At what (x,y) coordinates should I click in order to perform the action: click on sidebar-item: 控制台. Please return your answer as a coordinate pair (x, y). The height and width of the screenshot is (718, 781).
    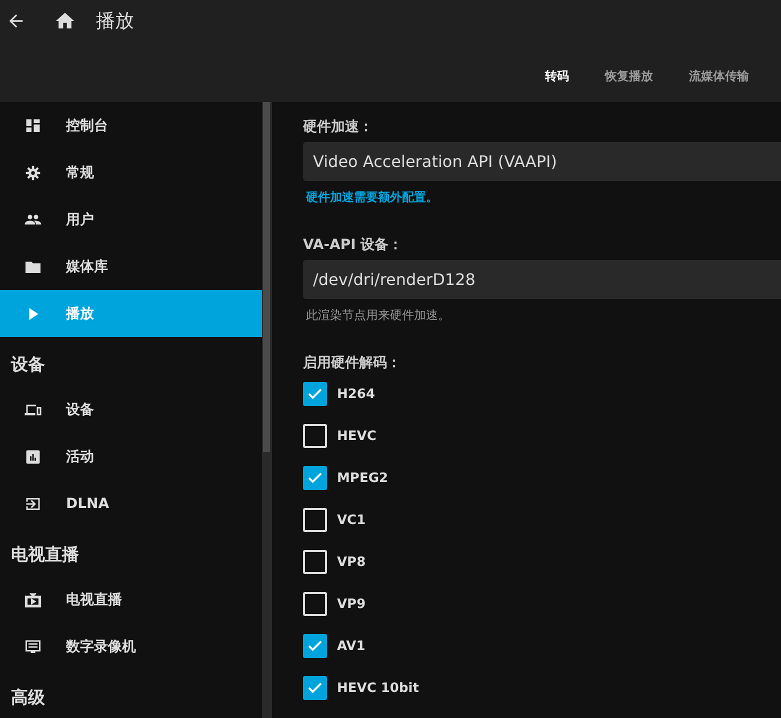
    Looking at the image, I should click on (131, 125).